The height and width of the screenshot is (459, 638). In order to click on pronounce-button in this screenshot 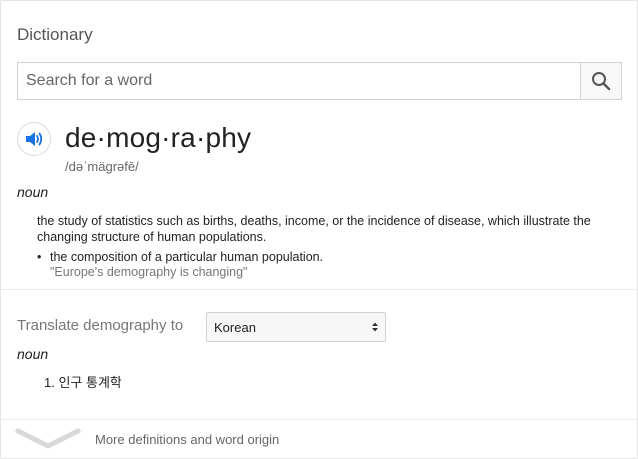, I will do `click(34, 139)`.